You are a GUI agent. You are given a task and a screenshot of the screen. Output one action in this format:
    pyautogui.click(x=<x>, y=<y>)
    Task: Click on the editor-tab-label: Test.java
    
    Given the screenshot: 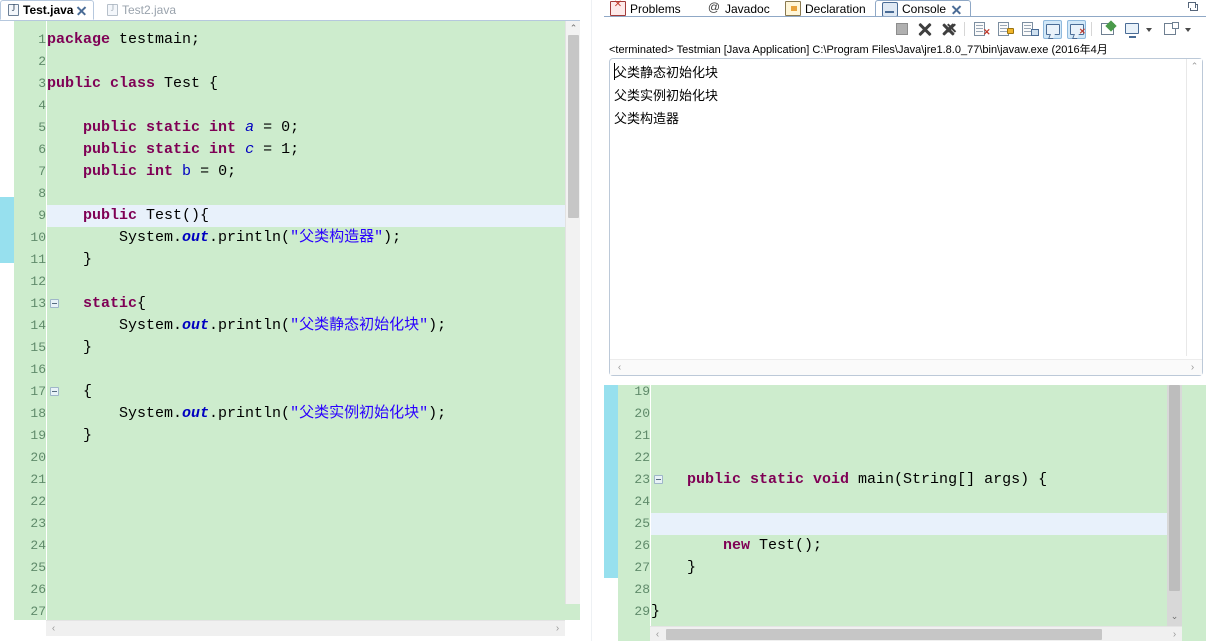 What is the action you would take?
    pyautogui.click(x=48, y=10)
    